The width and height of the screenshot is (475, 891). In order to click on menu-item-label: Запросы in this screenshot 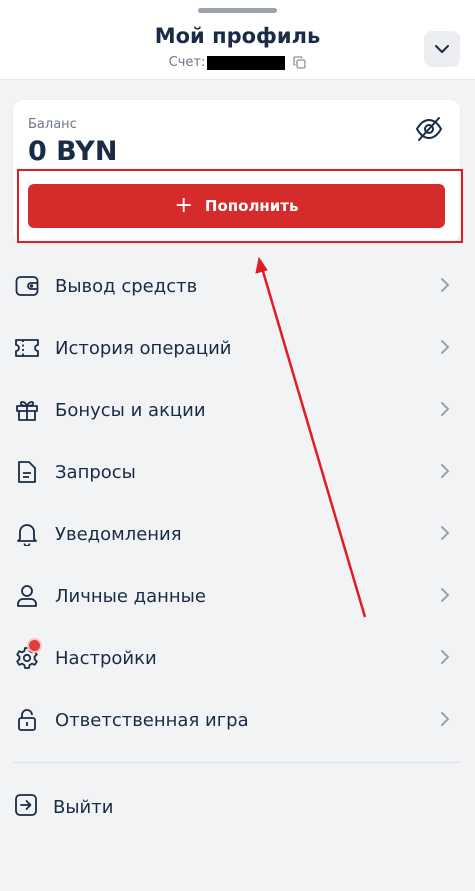, I will do `click(95, 472)`.